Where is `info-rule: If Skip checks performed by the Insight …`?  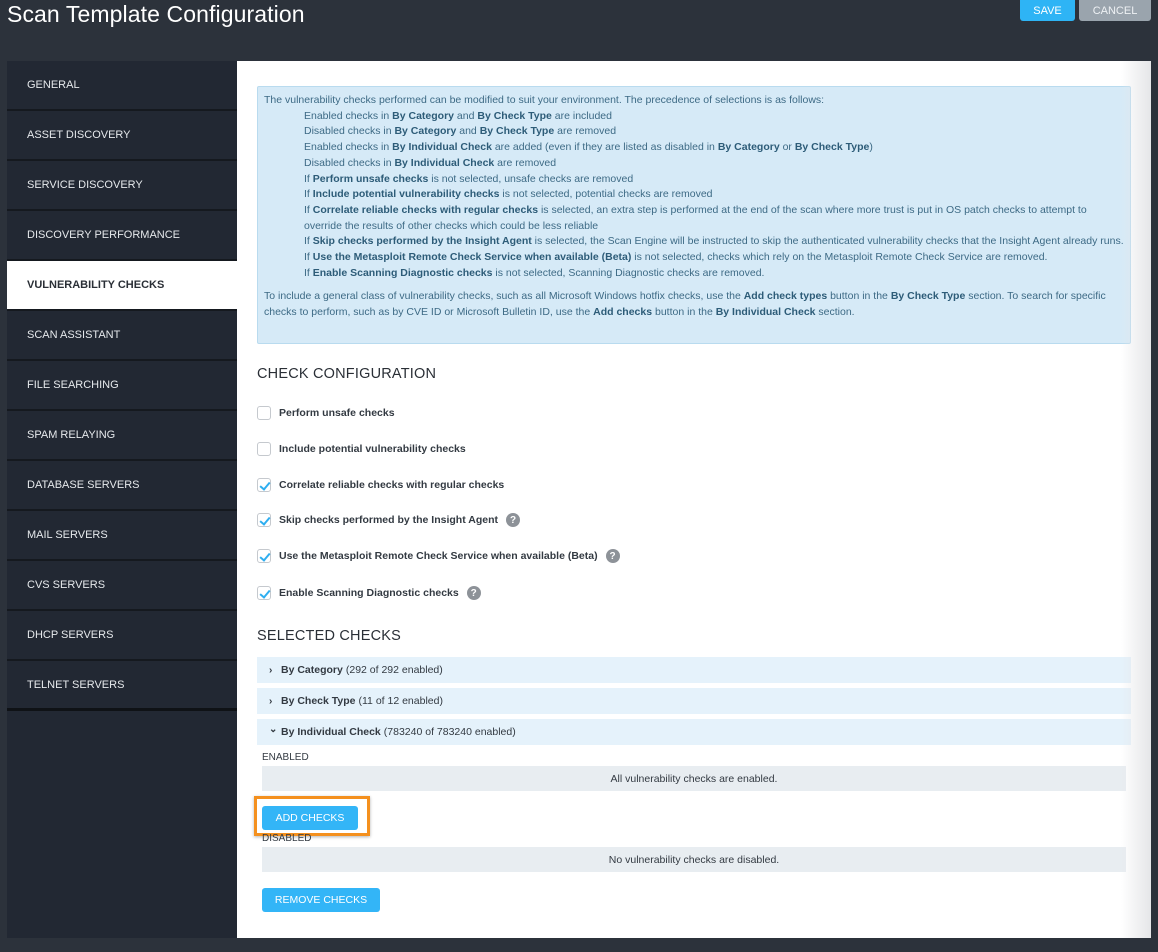 info-rule: If Skip checks performed by the Insight … is located at coordinates (714, 241).